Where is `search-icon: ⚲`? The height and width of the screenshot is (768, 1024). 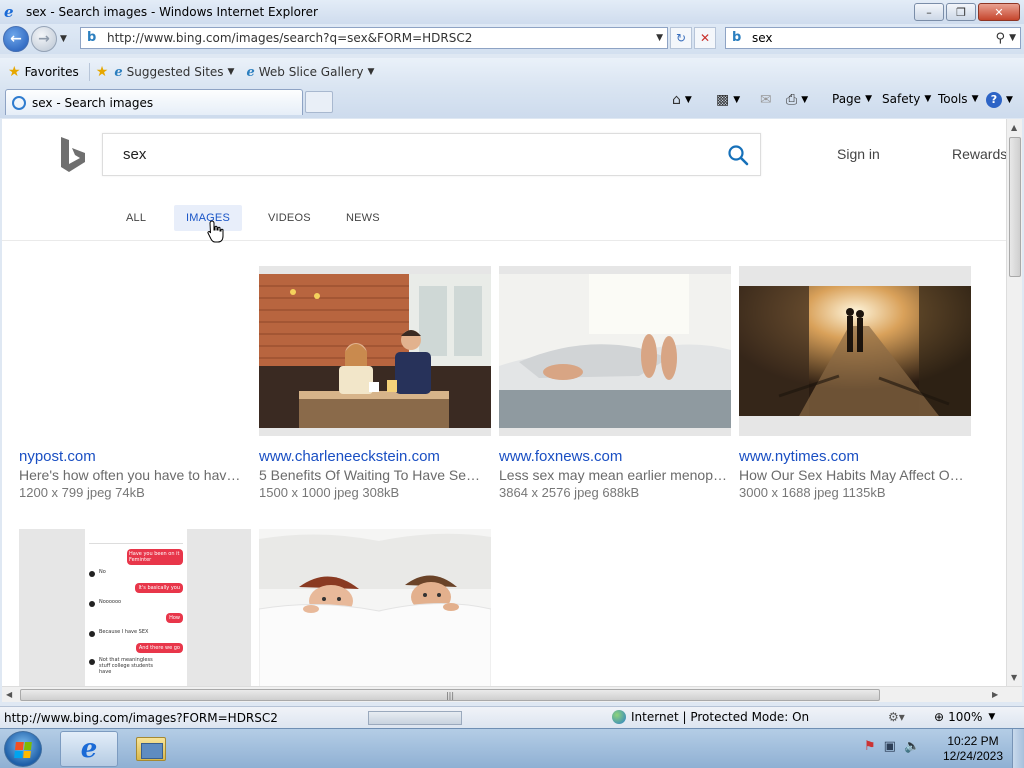
search-icon: ⚲ is located at coordinates (1001, 38).